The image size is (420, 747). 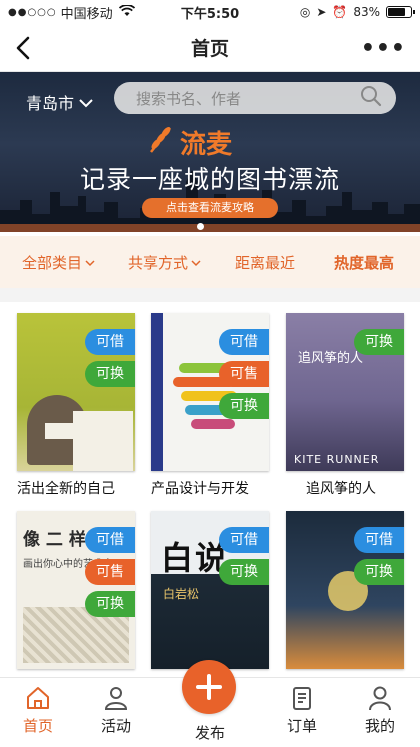 I want to click on filter-nearest-label: 距离最近, so click(x=265, y=263).